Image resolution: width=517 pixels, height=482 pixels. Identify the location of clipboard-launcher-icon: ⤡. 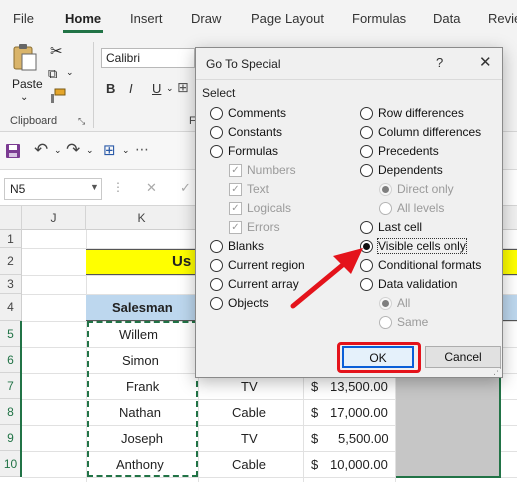
(81, 121).